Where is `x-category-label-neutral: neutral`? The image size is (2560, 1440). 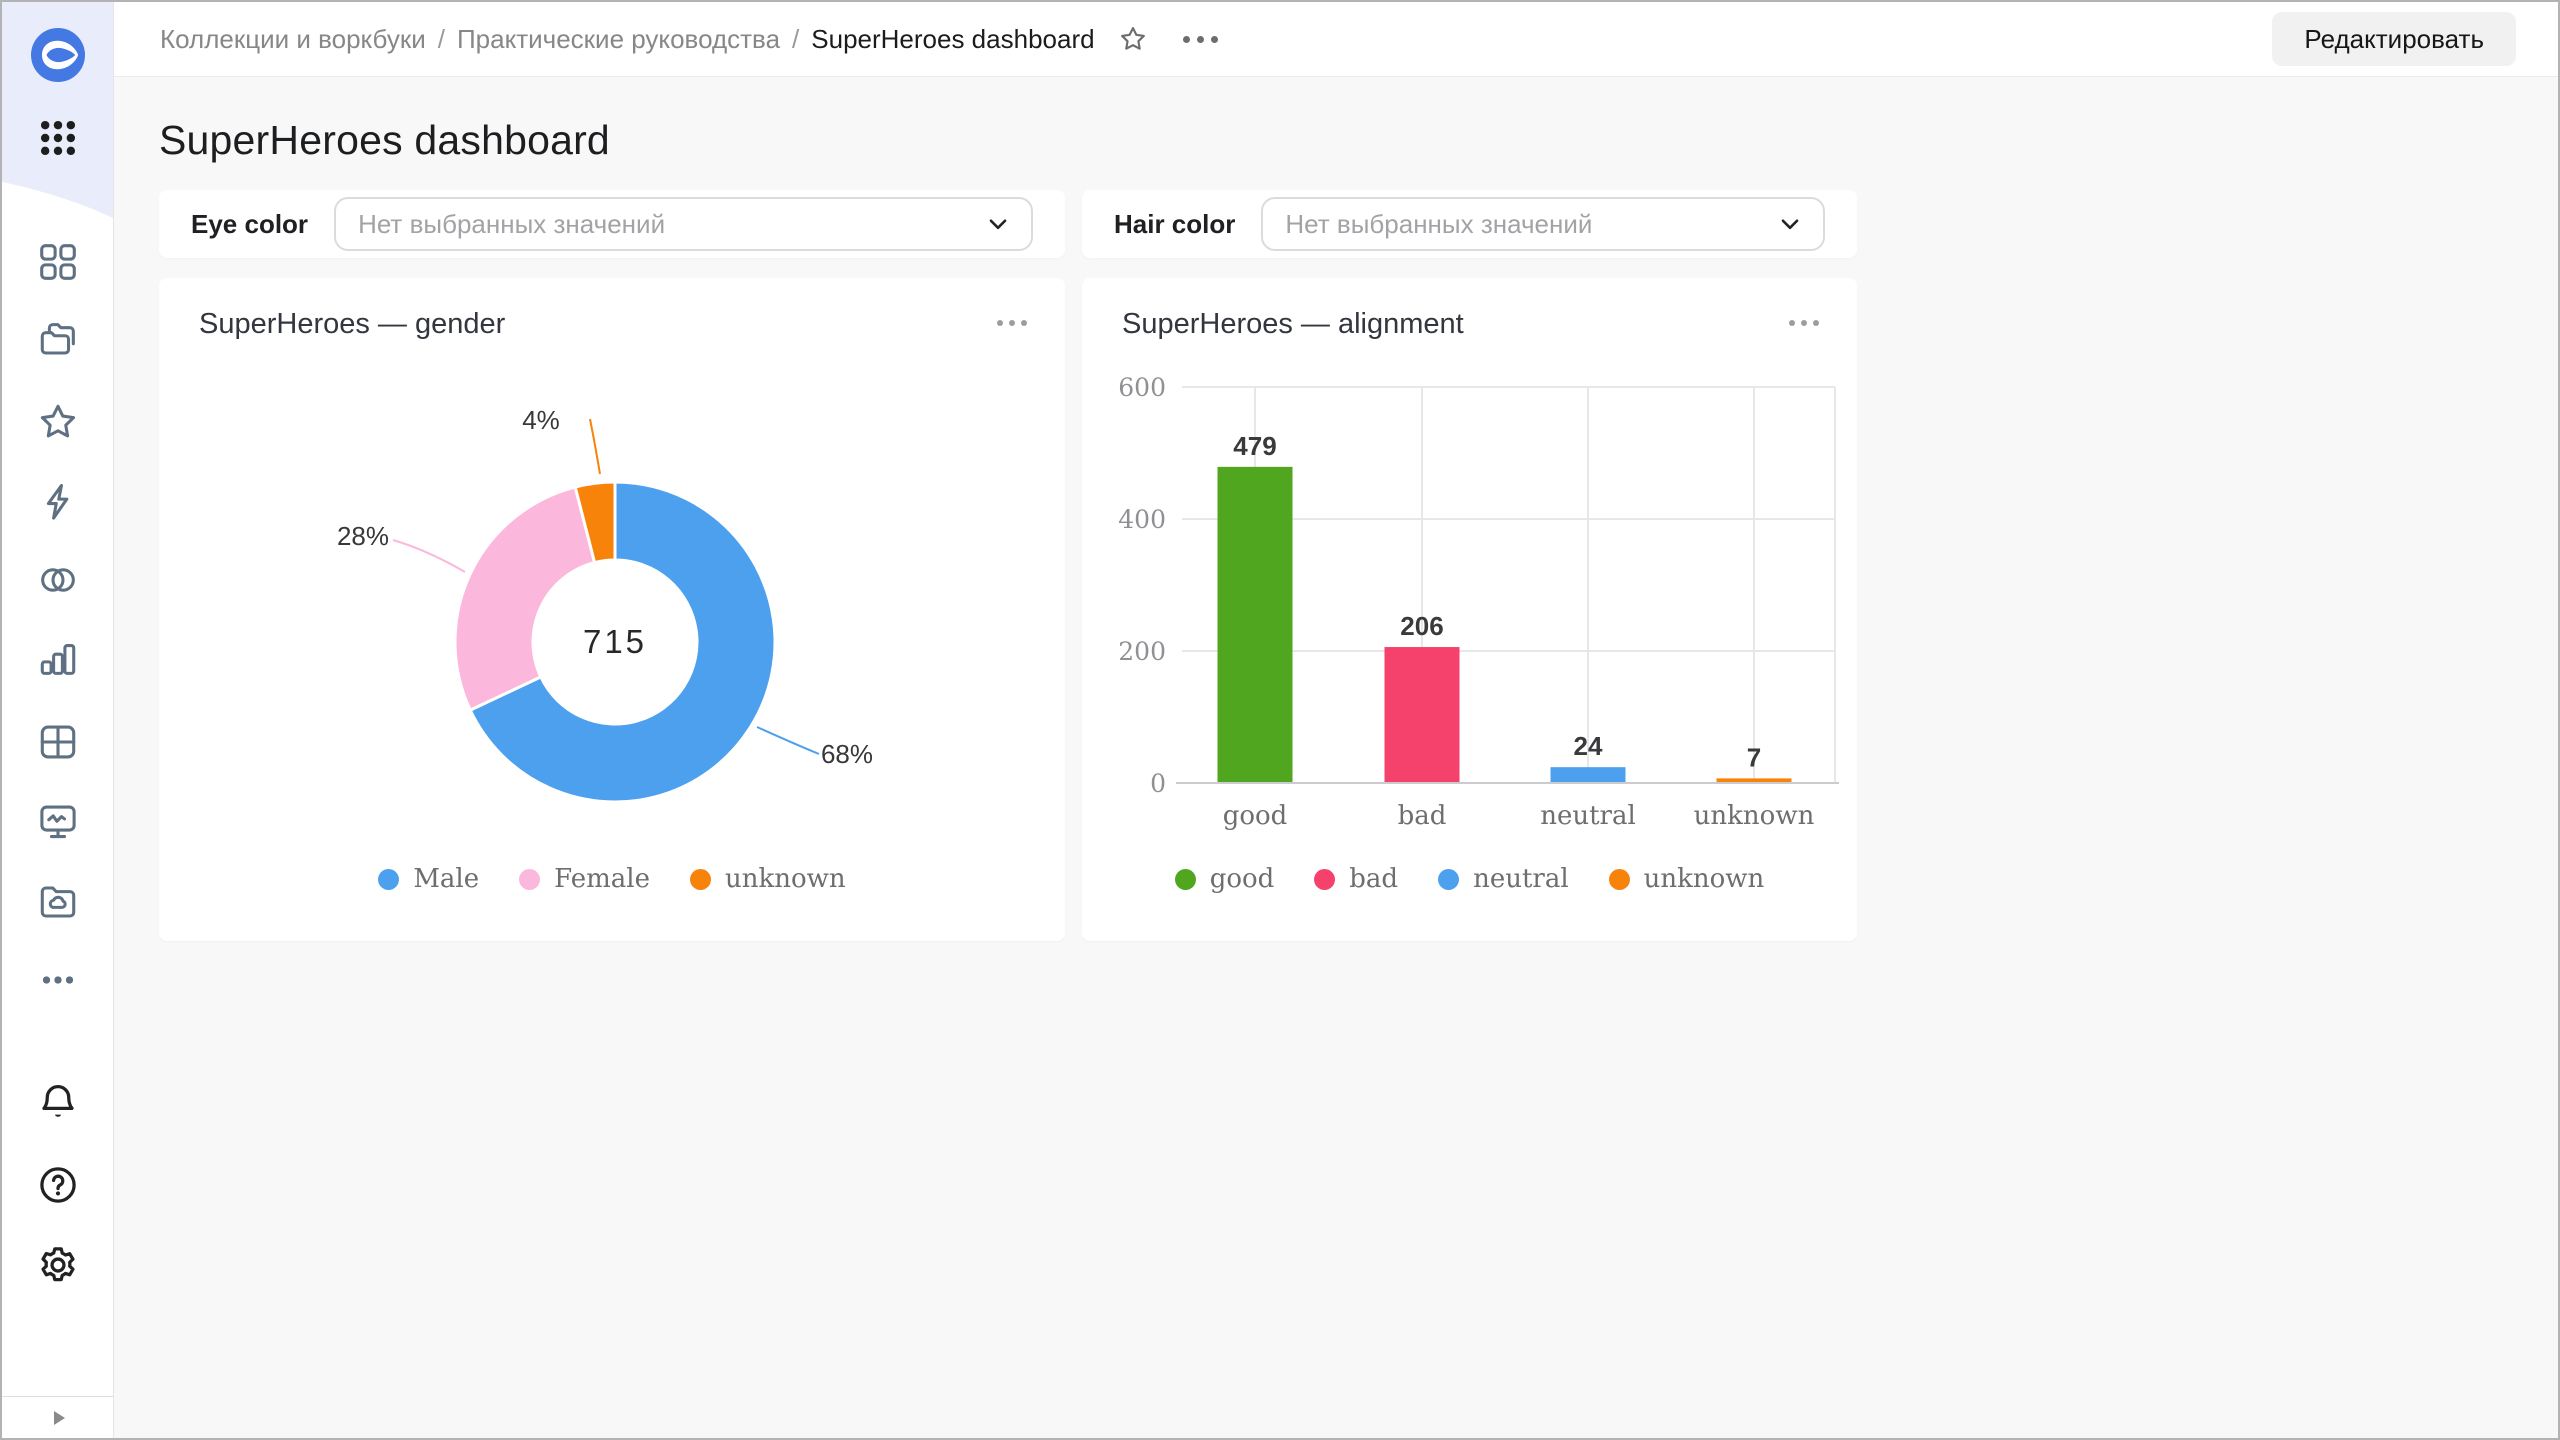
x-category-label-neutral: neutral is located at coordinates (1588, 816).